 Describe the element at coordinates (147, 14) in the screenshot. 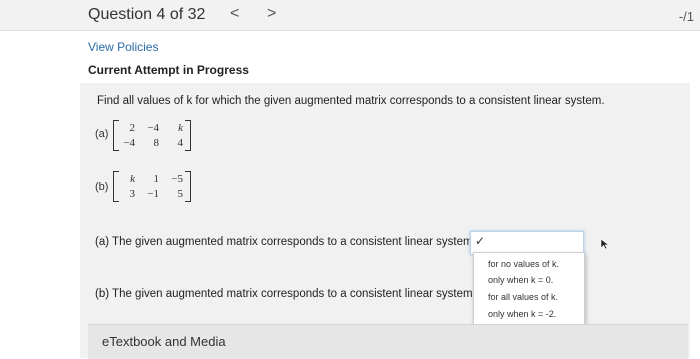

I see `question-number: Question 4 of 32` at that location.